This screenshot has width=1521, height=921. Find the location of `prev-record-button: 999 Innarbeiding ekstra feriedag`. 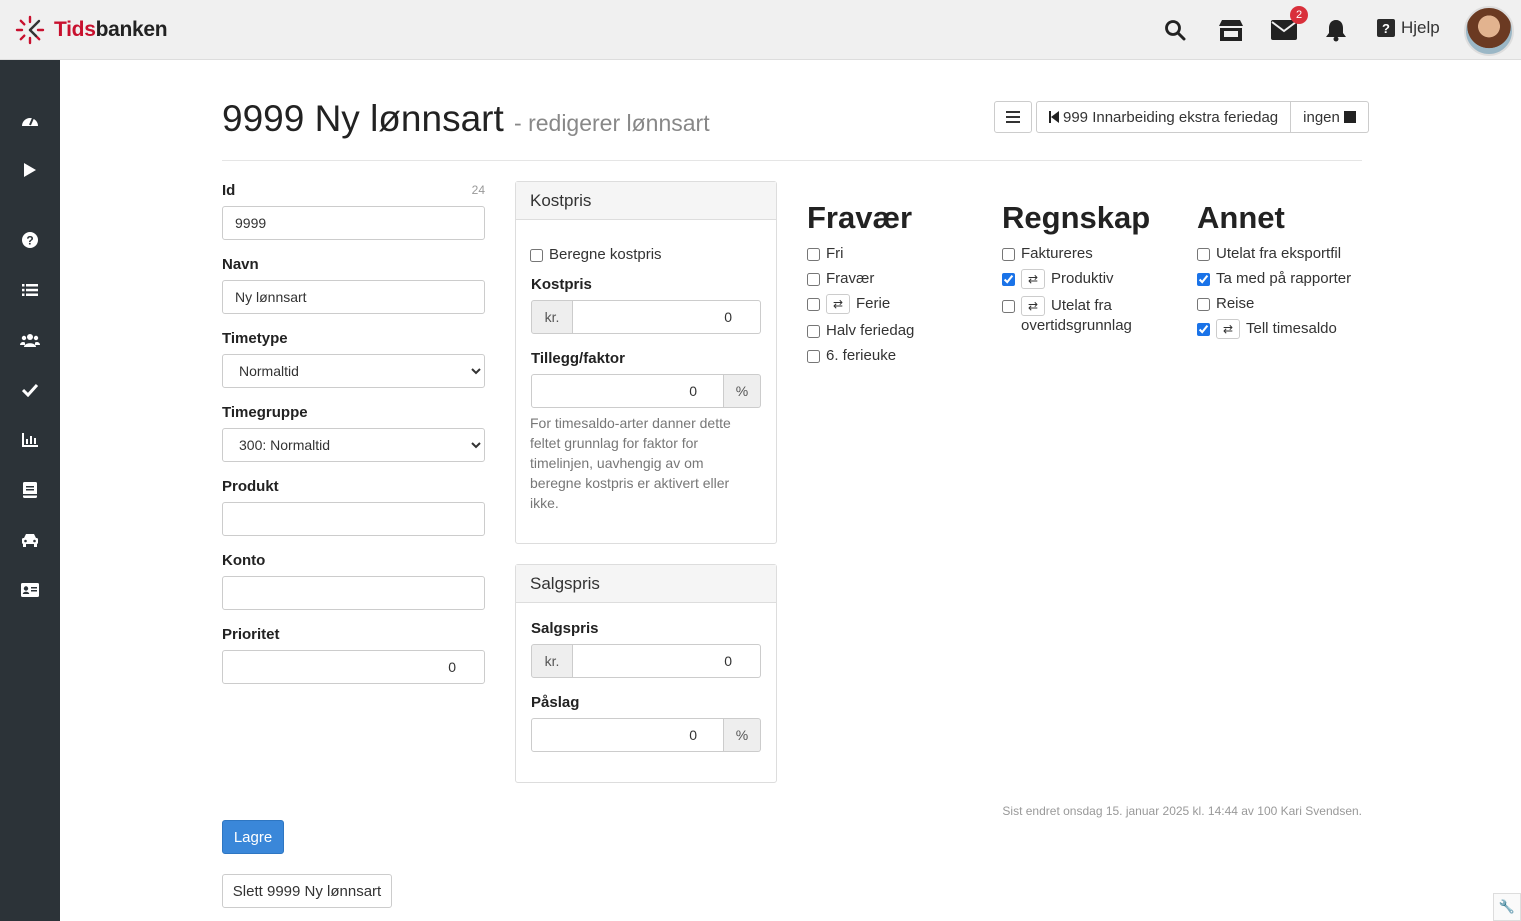

prev-record-button: 999 Innarbeiding ekstra feriedag is located at coordinates (1164, 117).